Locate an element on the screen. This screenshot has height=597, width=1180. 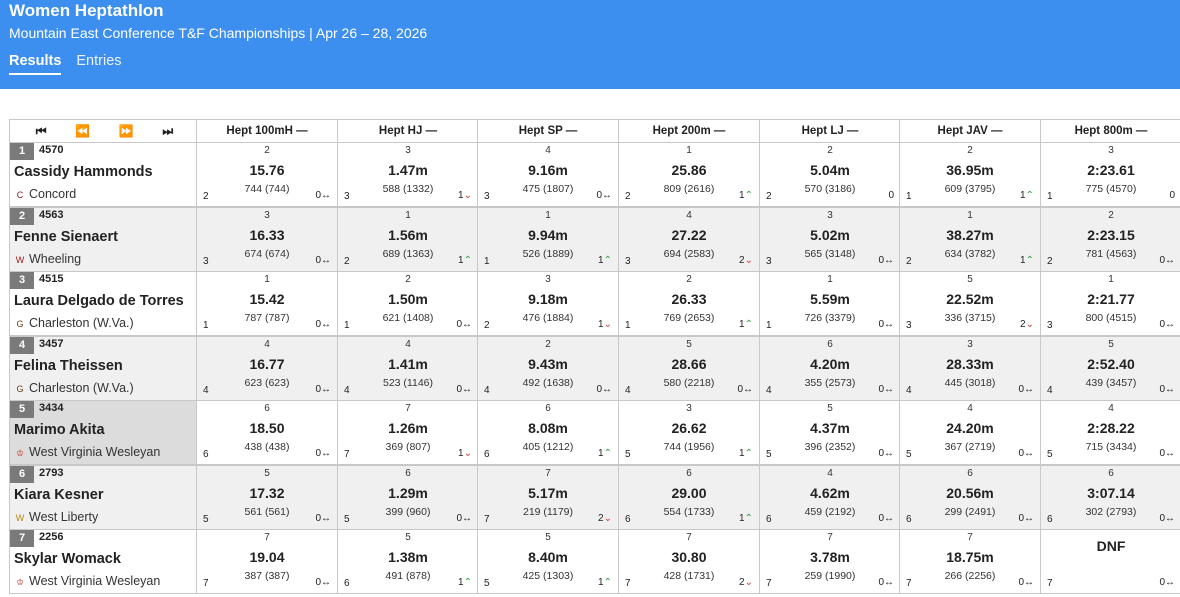
previous-page-icon: ⏪ is located at coordinates (82, 131).